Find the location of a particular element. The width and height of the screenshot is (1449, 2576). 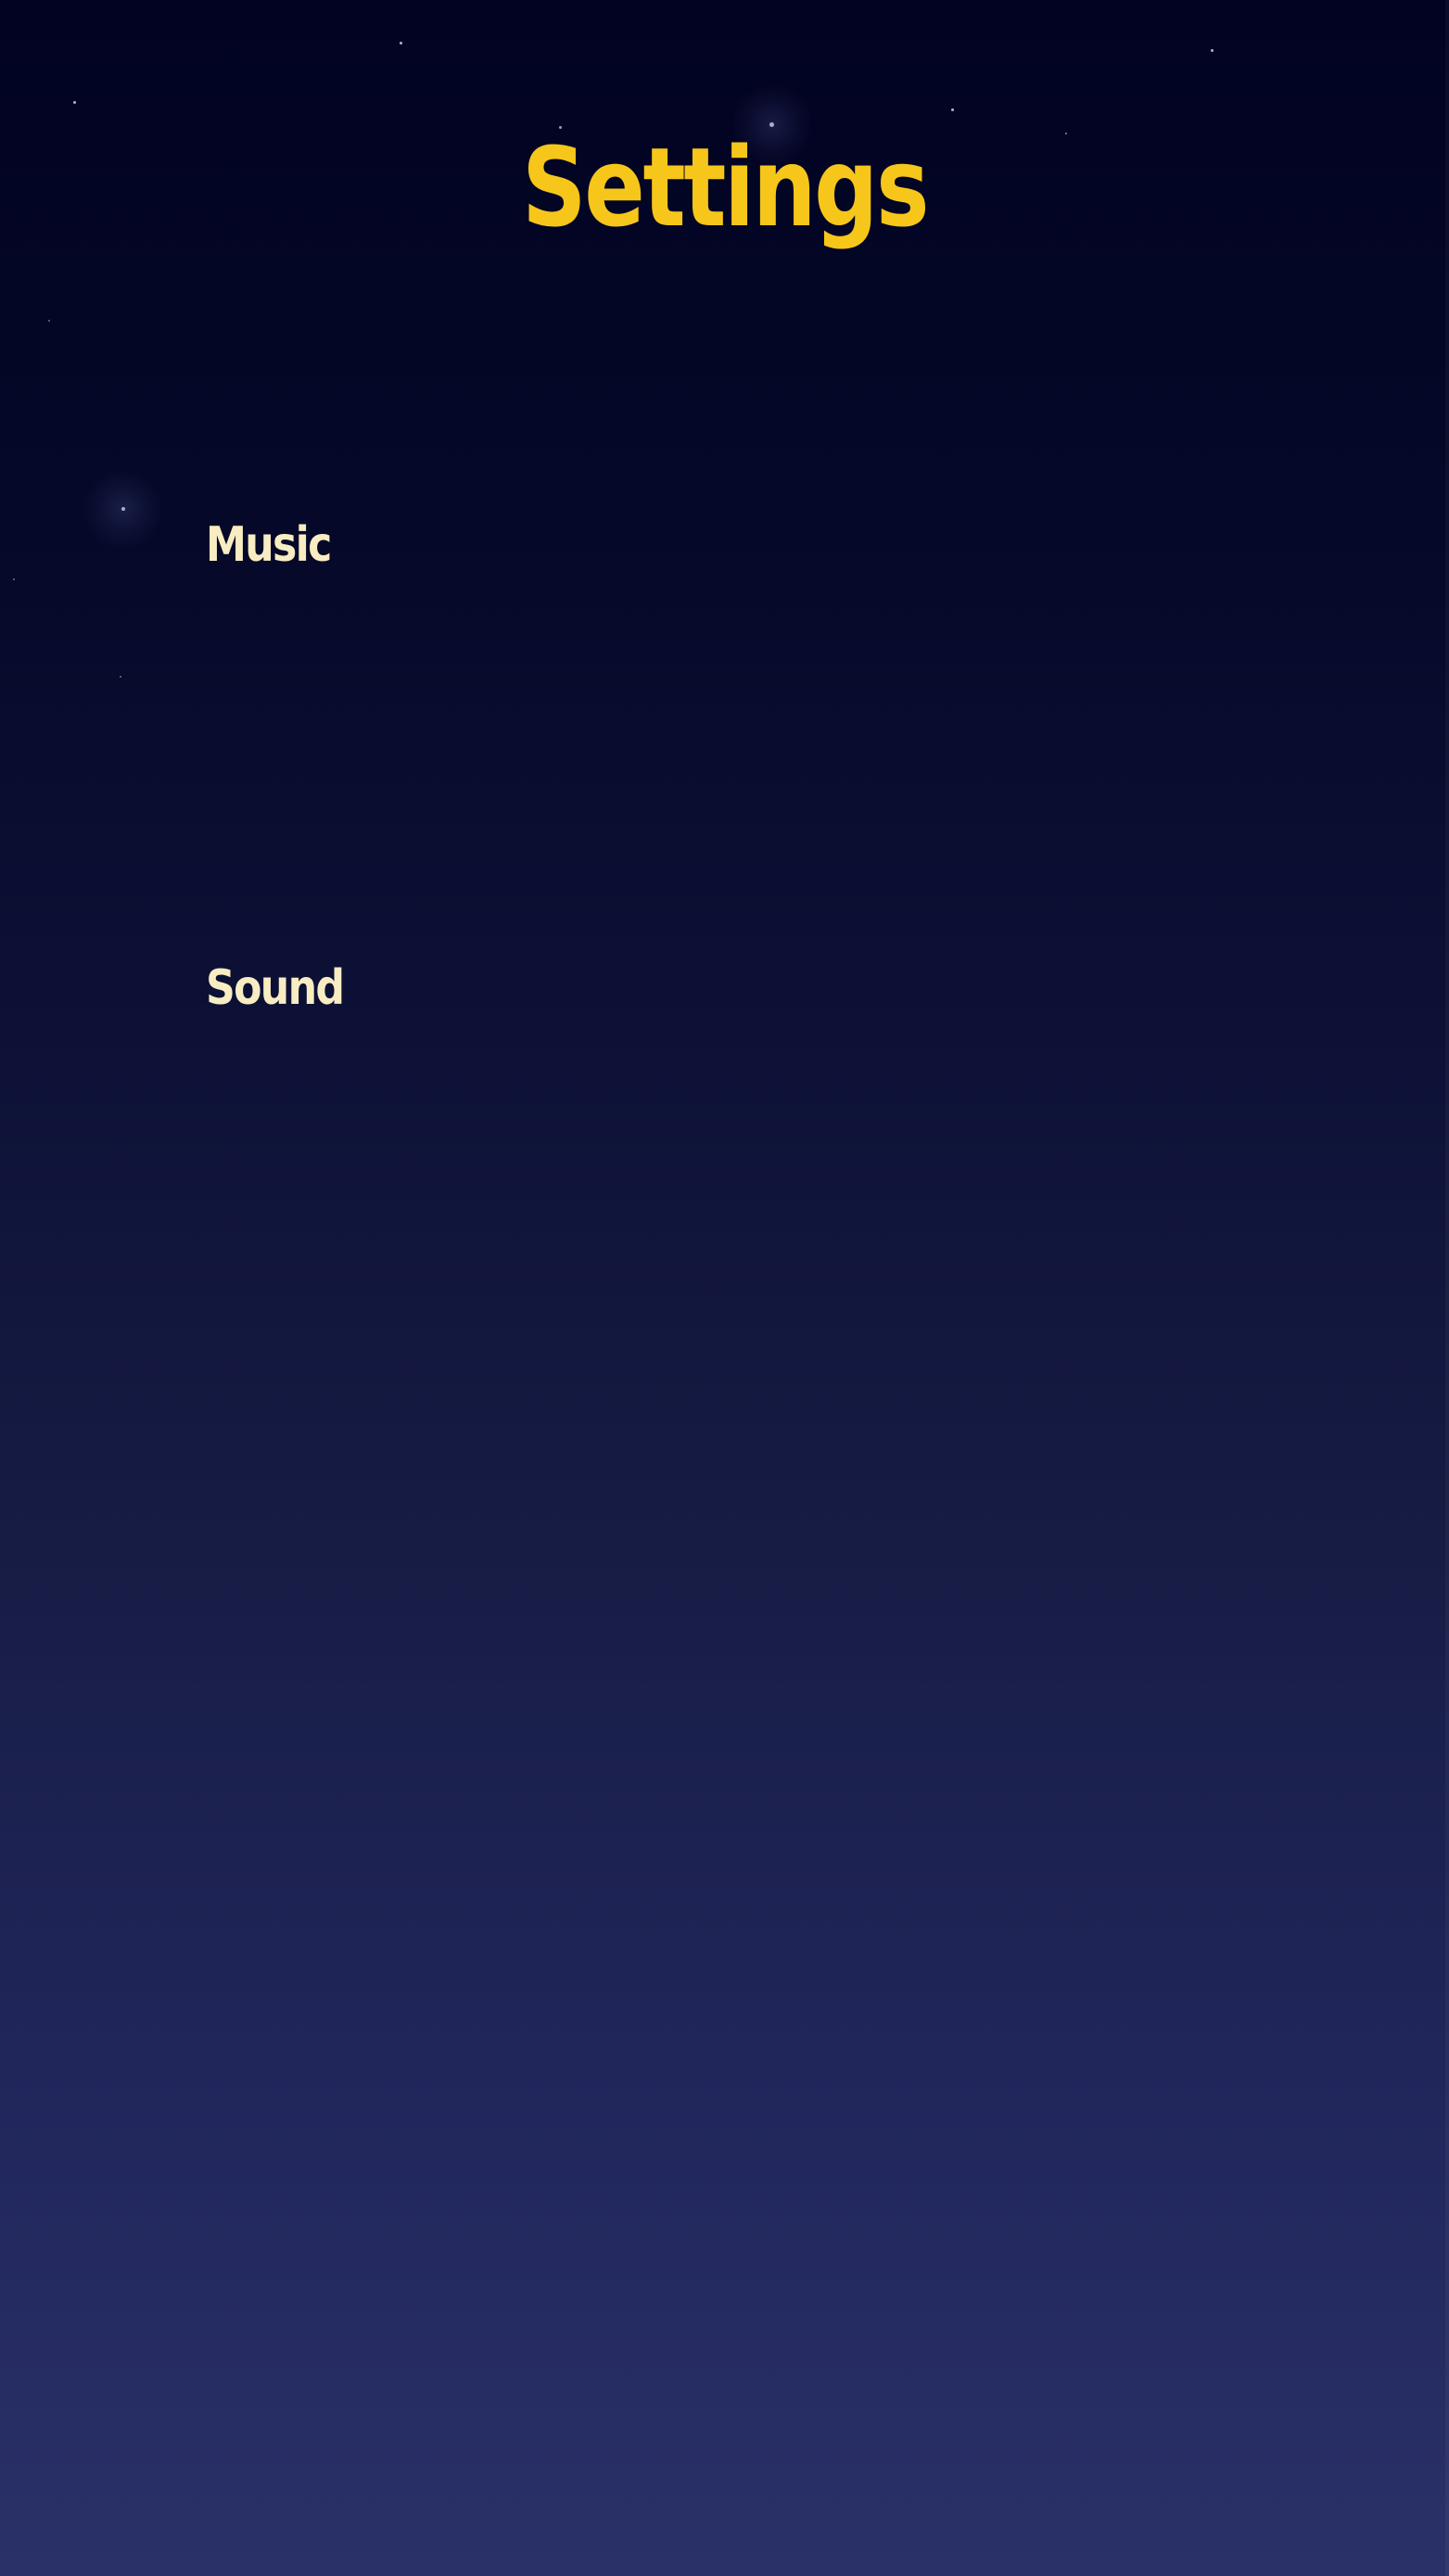

screen-edge is located at coordinates (1447, 1288).